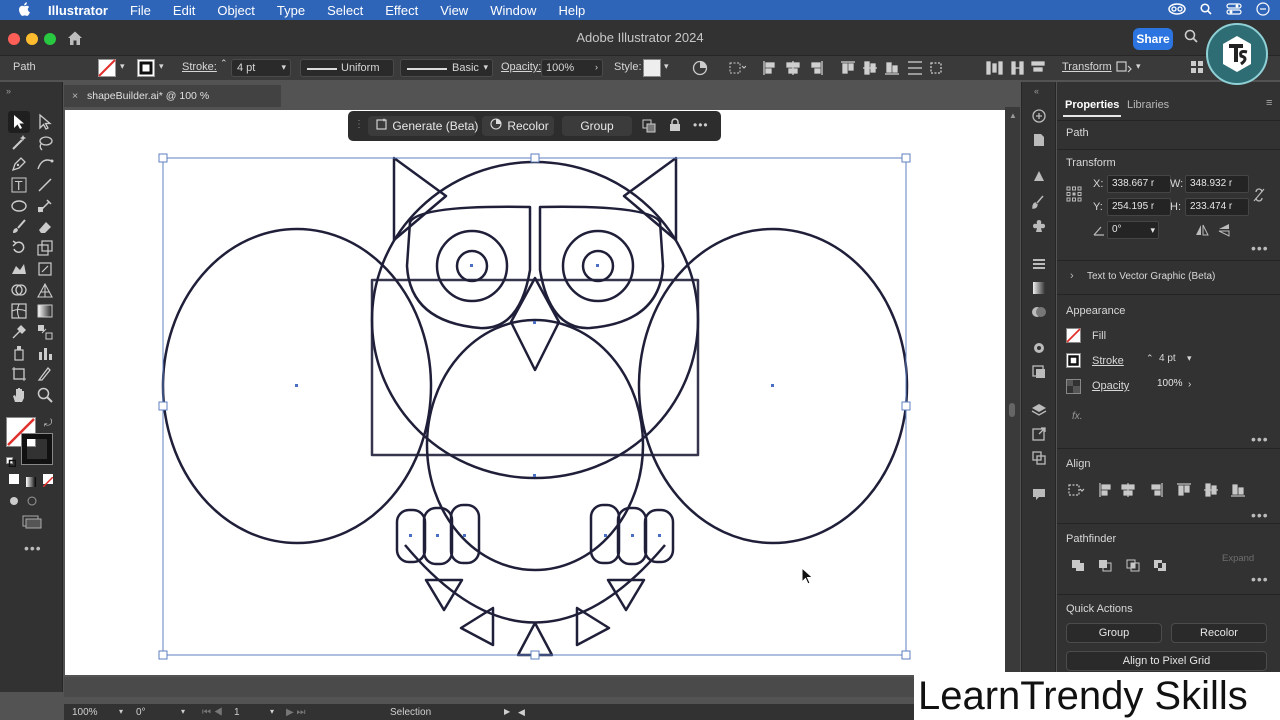 The height and width of the screenshot is (720, 1280). What do you see at coordinates (19, 332) in the screenshot?
I see `eyedropper-tool-icon` at bounding box center [19, 332].